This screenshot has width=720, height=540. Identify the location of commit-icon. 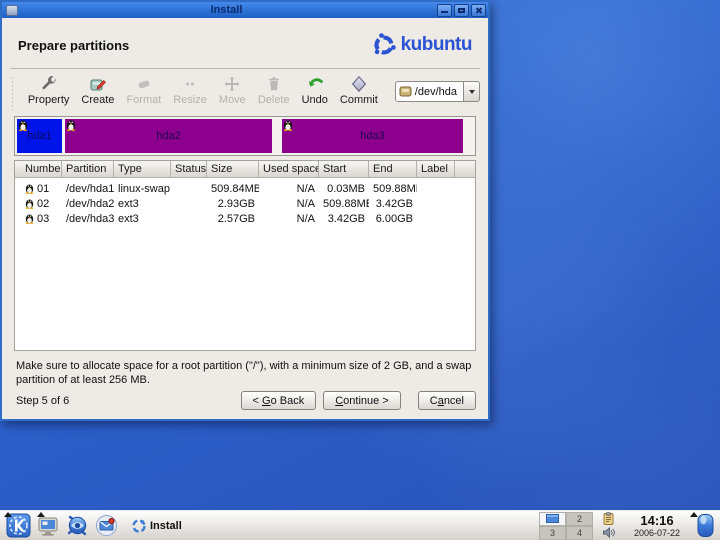
(359, 84).